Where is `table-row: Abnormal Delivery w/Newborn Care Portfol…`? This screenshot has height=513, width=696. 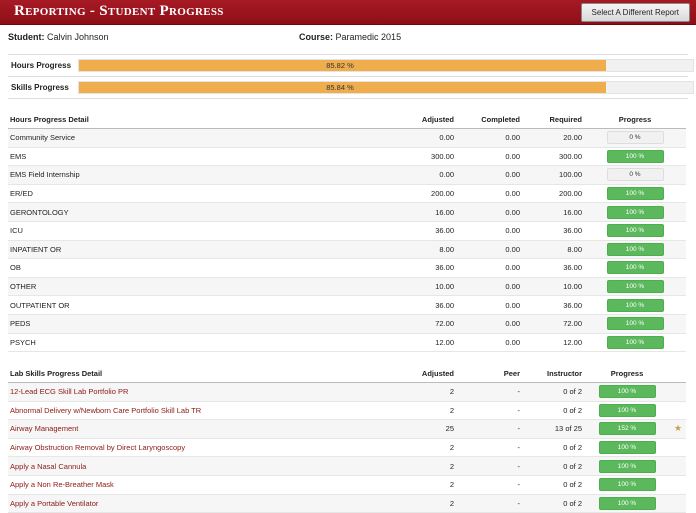
table-row: Abnormal Delivery w/Newborn Care Portfol… is located at coordinates (347, 411).